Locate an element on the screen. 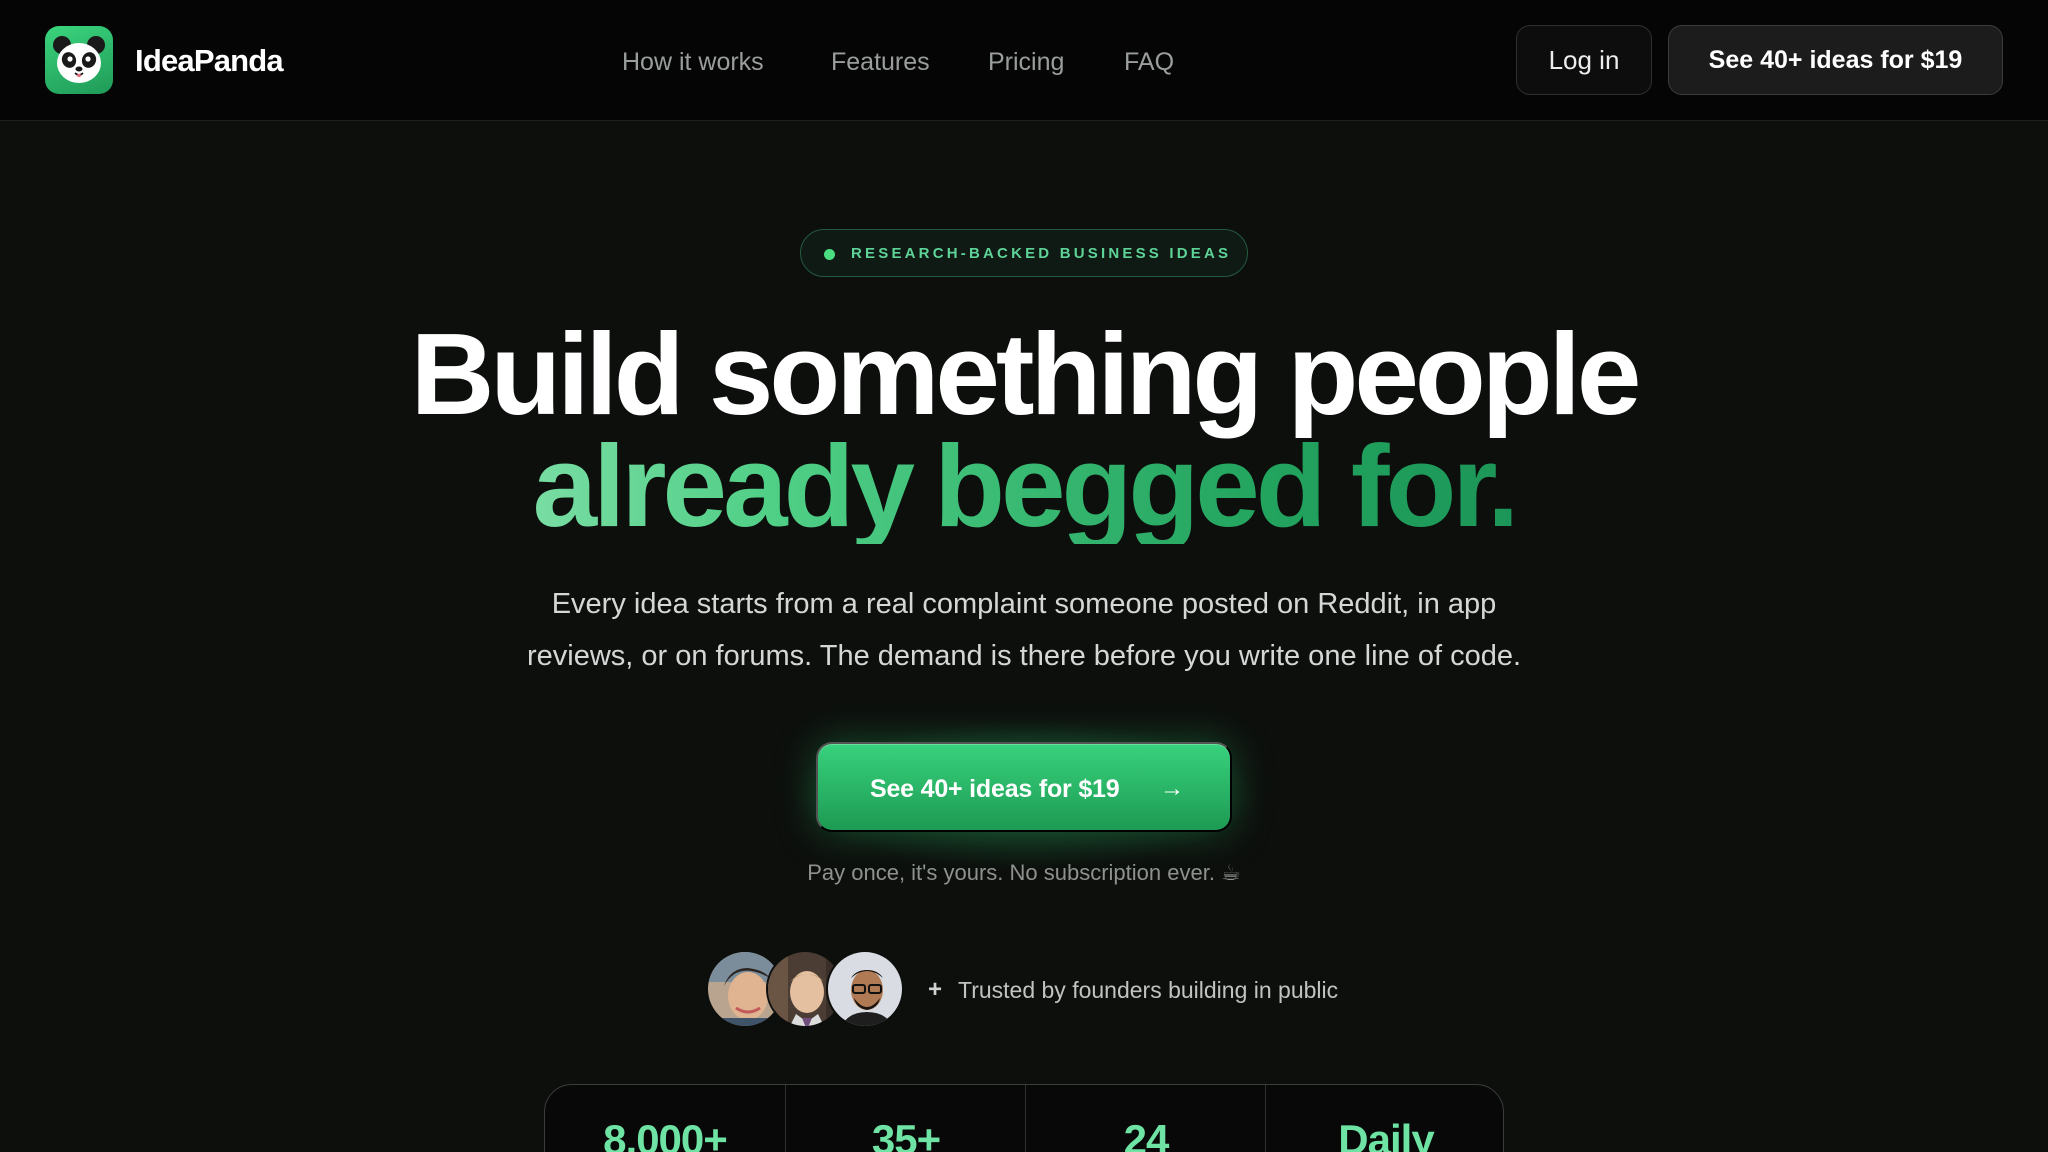 This screenshot has height=1152, width=2048. stat-value: 8,000+ is located at coordinates (665, 1134).